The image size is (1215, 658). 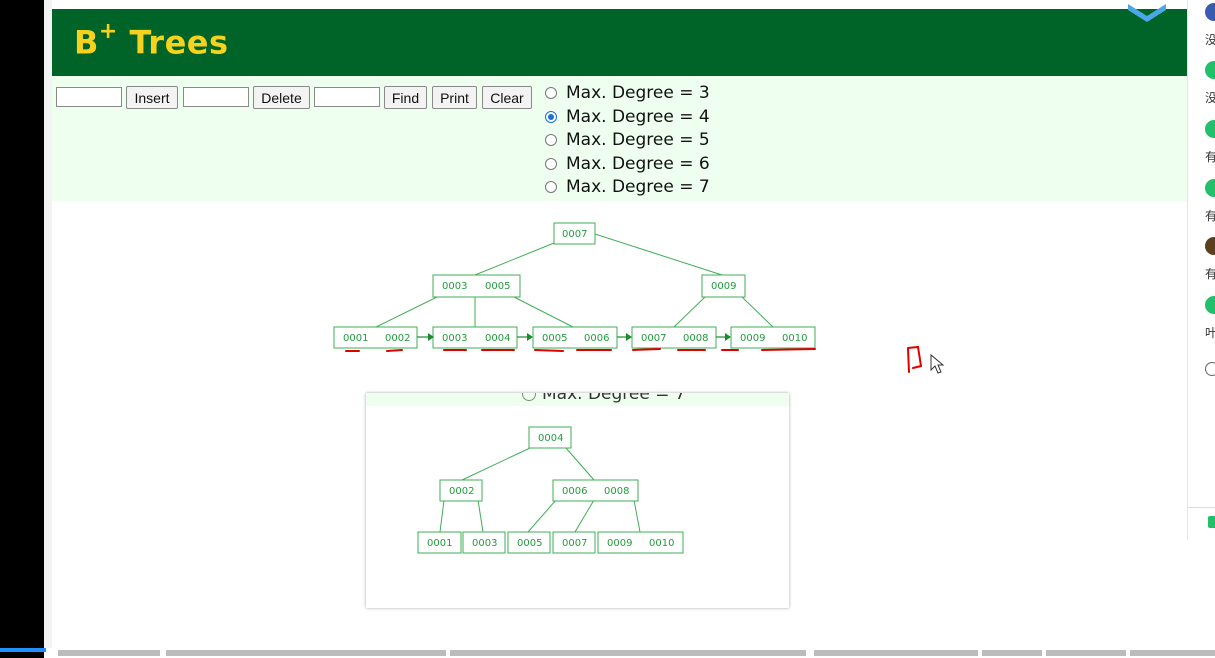 I want to click on red-annotation-scribble, so click(x=915, y=359).